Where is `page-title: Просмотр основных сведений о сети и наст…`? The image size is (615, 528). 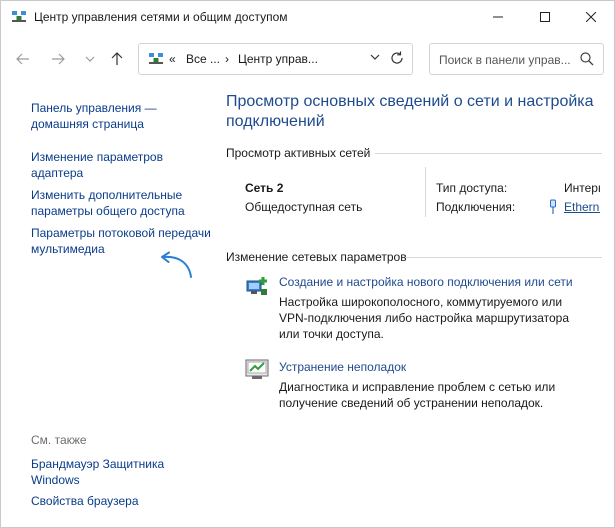
page-title: Просмотр основных сведений о сети и наст… is located at coordinates (410, 111).